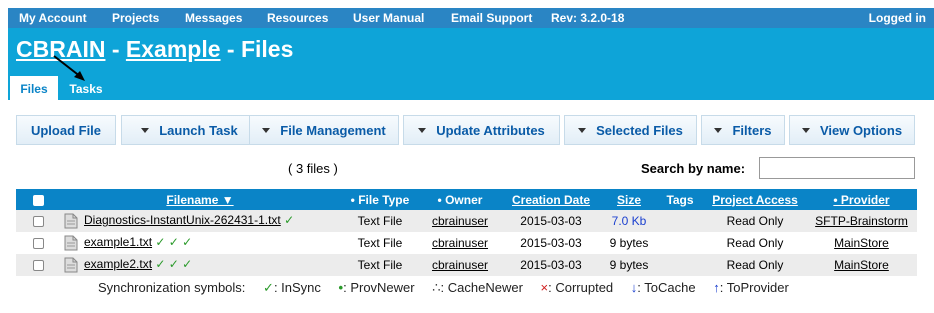 The height and width of the screenshot is (313, 934). I want to click on select-all-header, so click(38, 199).